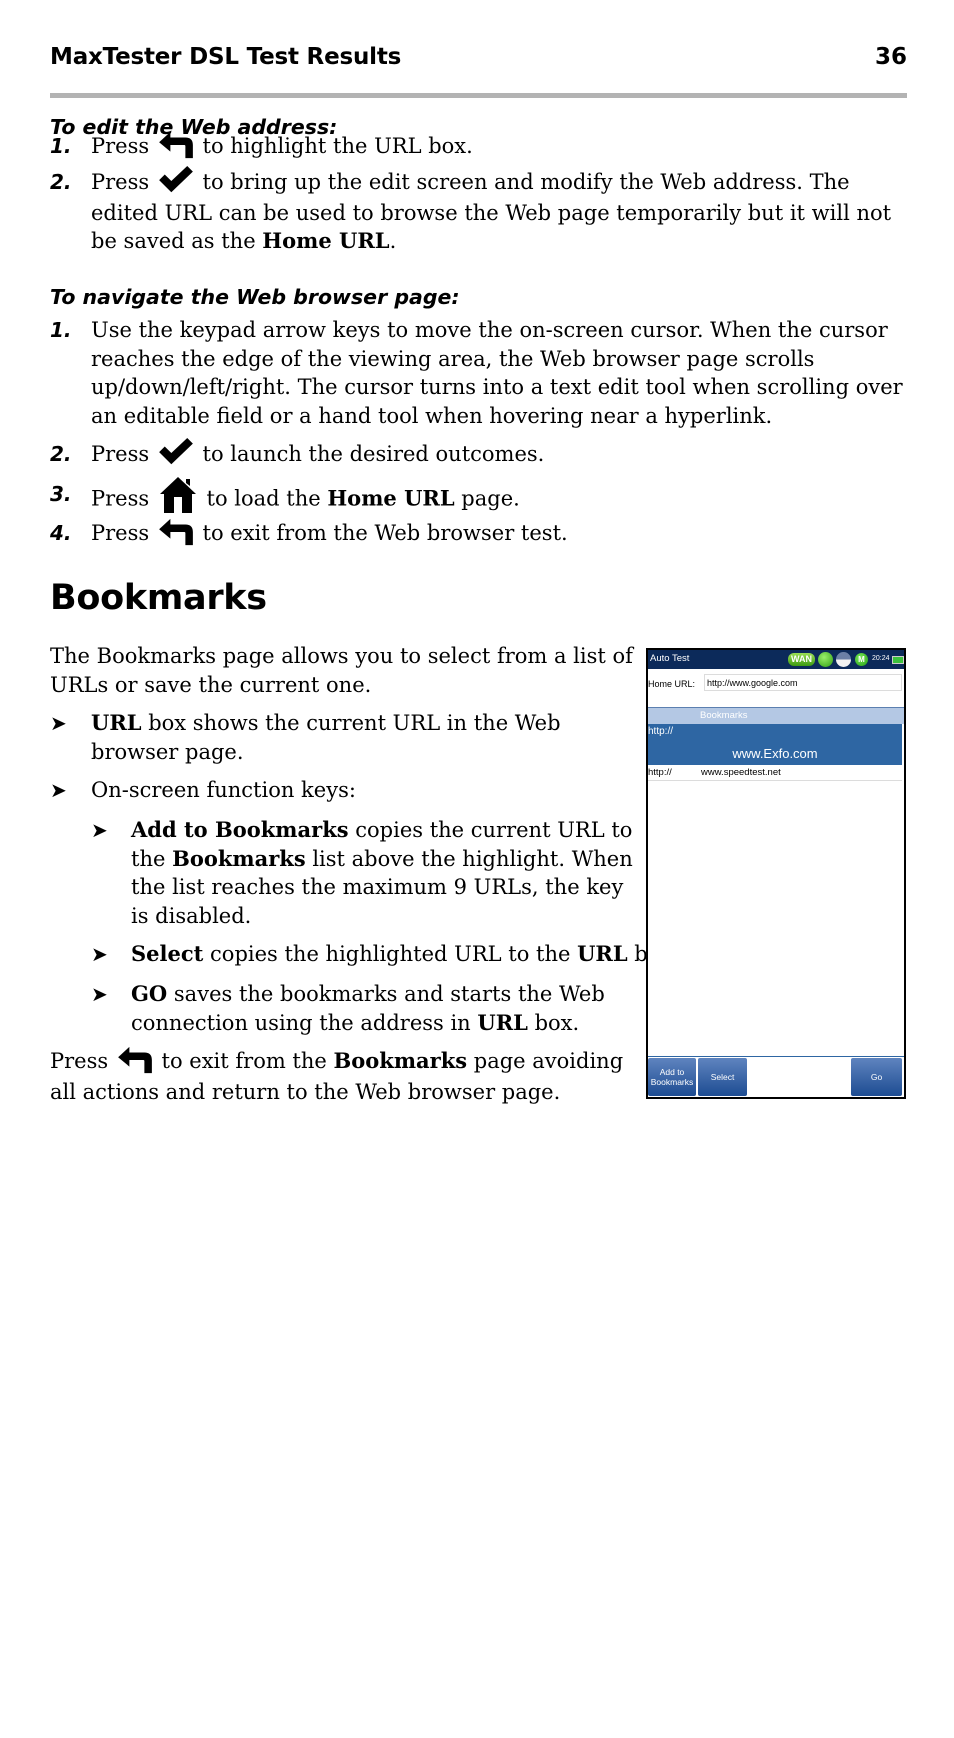  I want to click on document-title: MaxTester DSL Test Results, so click(226, 57).